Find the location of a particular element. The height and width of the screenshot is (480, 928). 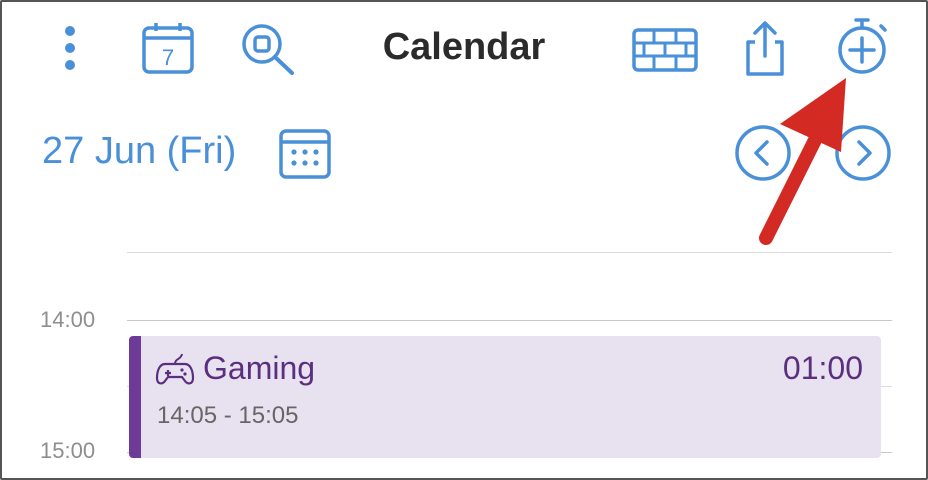

event-title: Gaming is located at coordinates (259, 368).